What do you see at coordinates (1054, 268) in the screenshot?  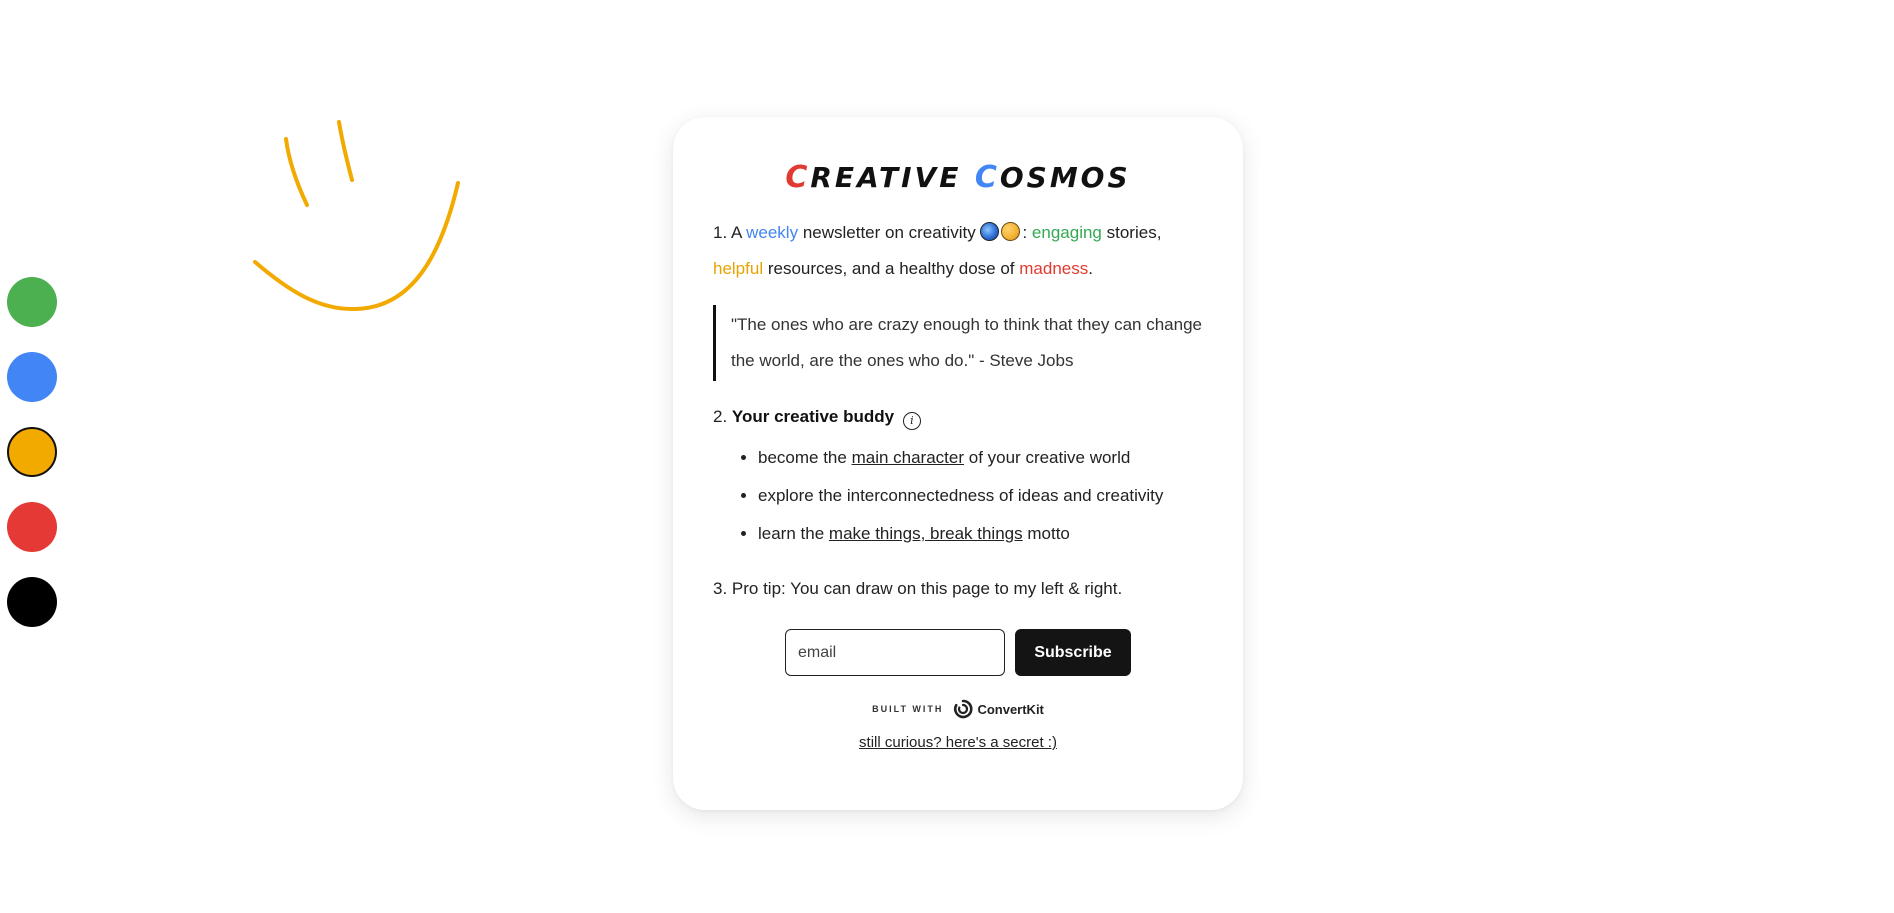 I see `intro-madness: madness` at bounding box center [1054, 268].